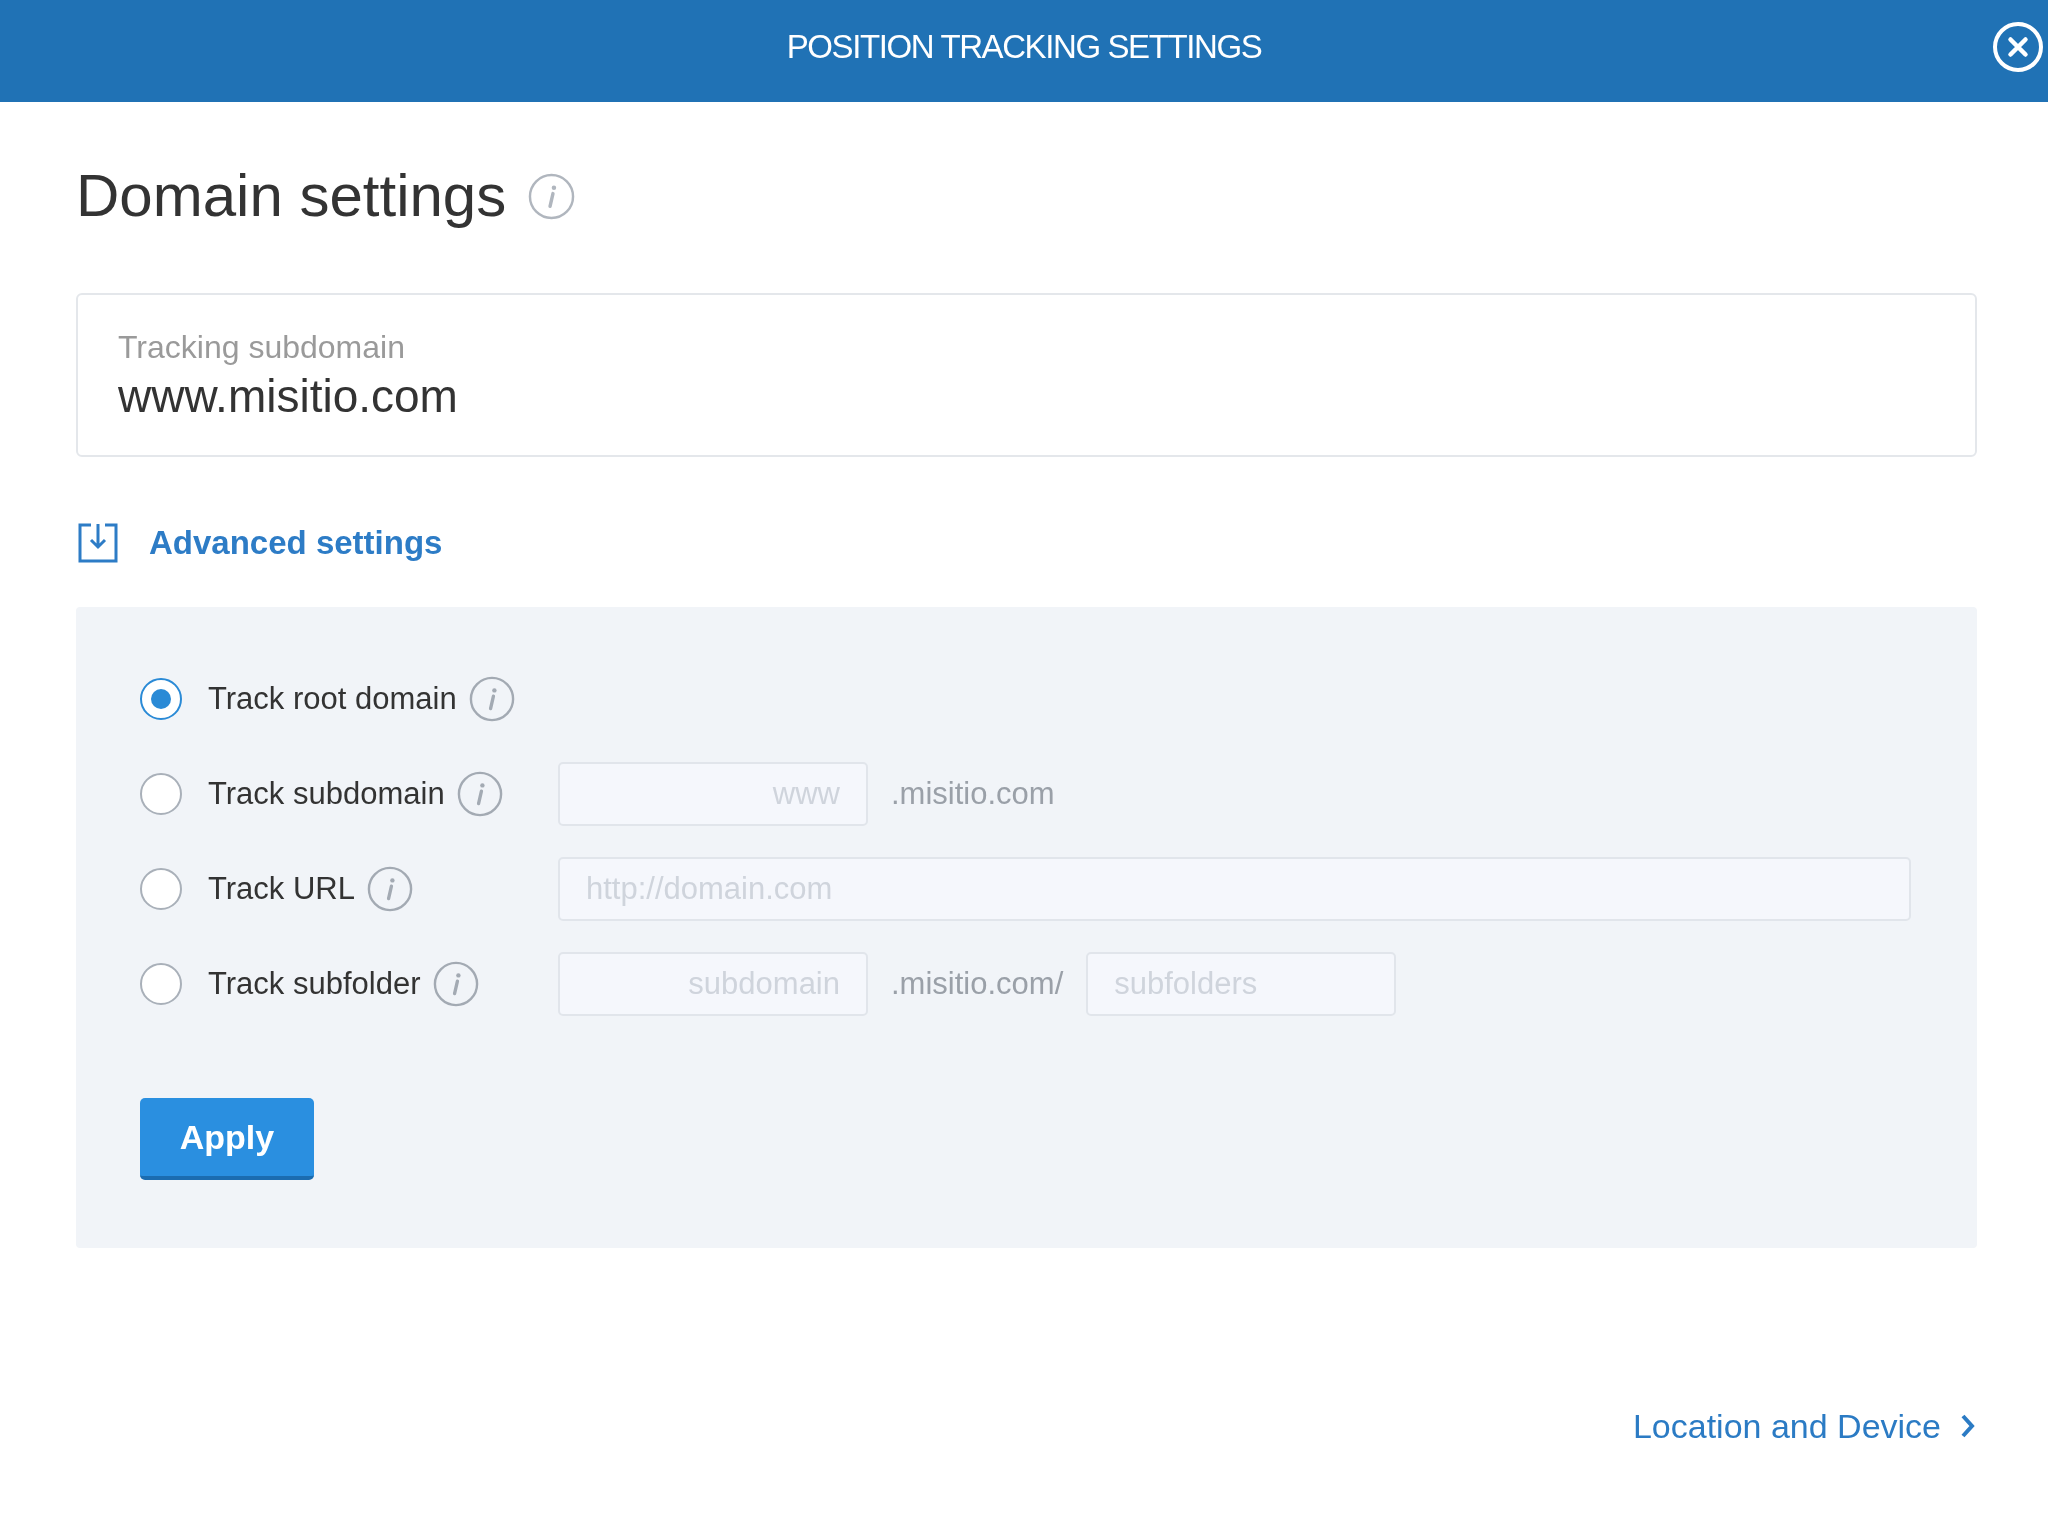 The width and height of the screenshot is (2048, 1536). I want to click on option-label: Track subdomain, so click(326, 794).